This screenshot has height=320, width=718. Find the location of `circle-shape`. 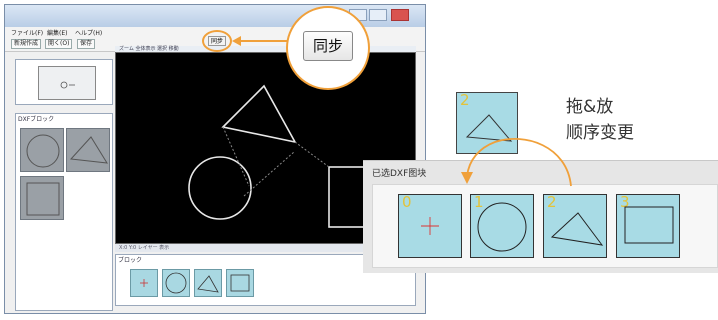

circle-shape is located at coordinates (220, 188).